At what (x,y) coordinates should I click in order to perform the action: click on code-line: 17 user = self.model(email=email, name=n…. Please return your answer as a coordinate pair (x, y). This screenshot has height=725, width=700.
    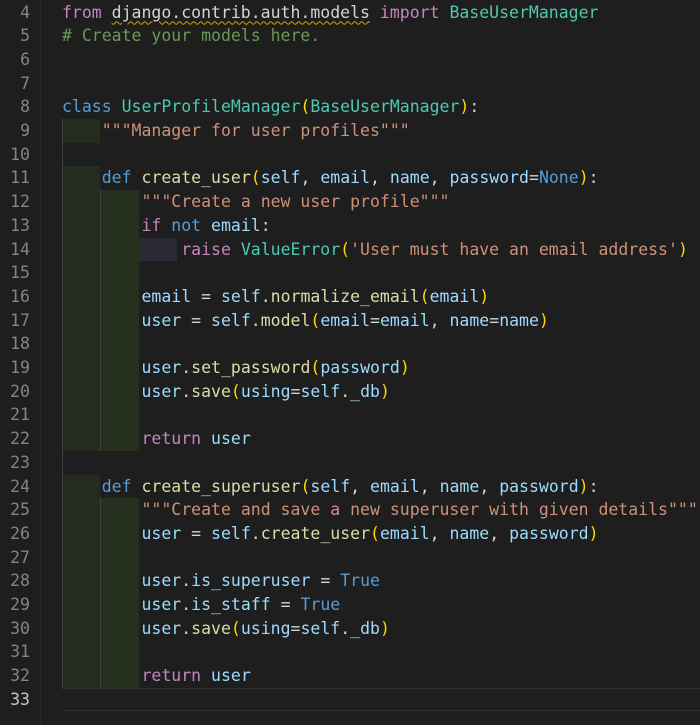
    Looking at the image, I should click on (350, 321).